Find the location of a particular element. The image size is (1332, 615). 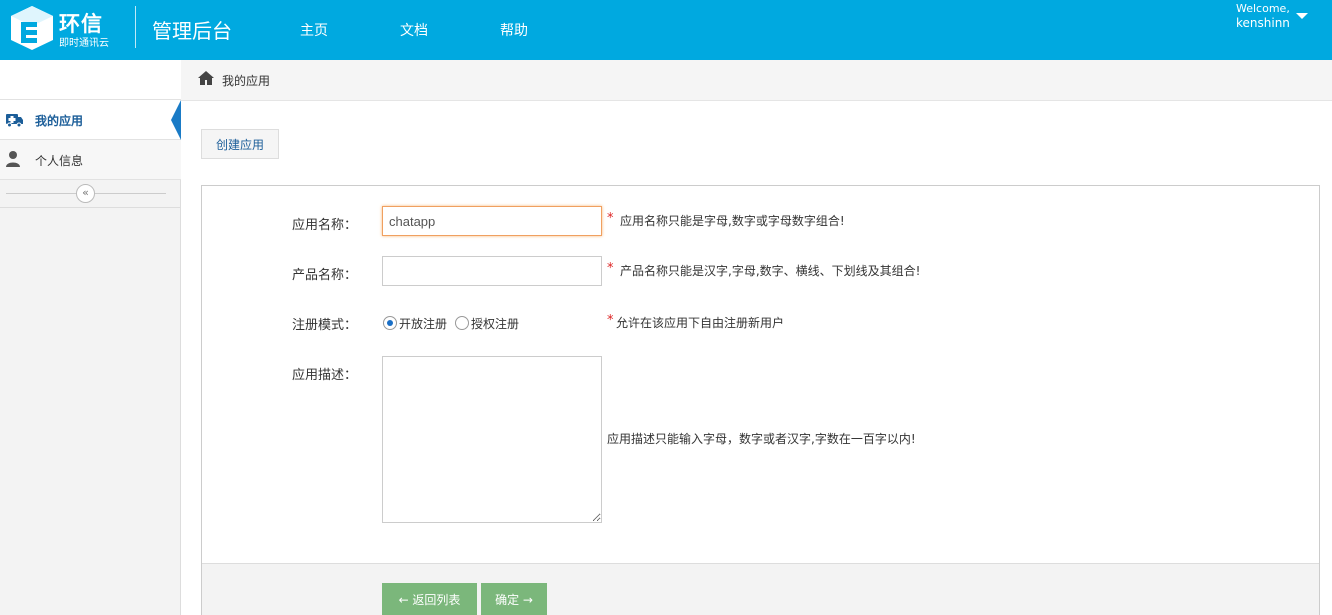

nav-docs: 文档 is located at coordinates (414, 30).